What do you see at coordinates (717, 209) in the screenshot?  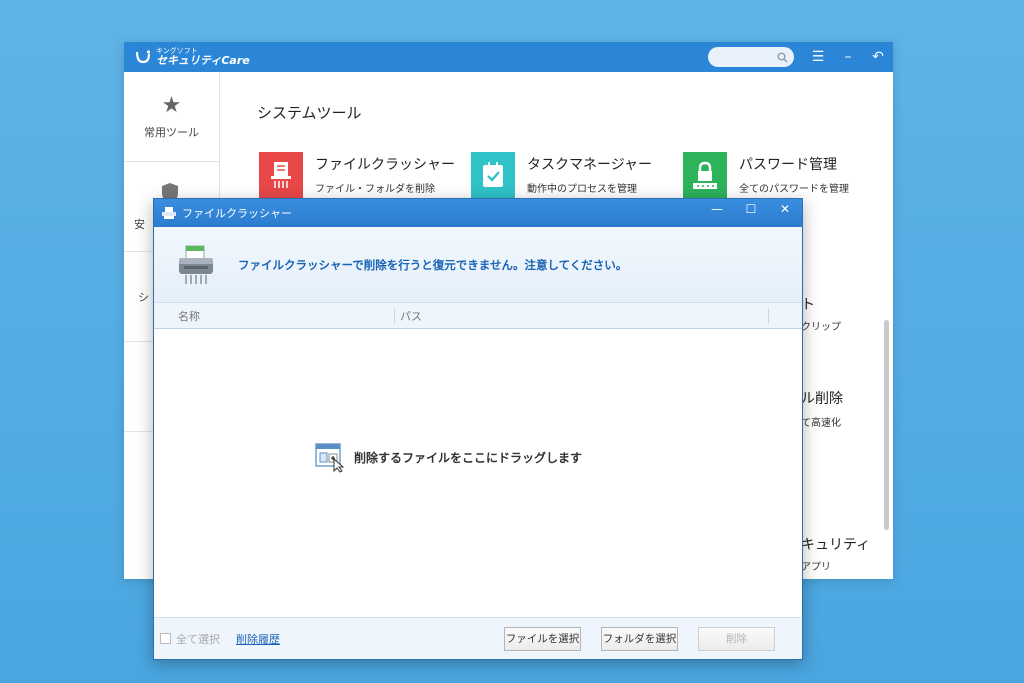 I see `minimize-icon: —` at bounding box center [717, 209].